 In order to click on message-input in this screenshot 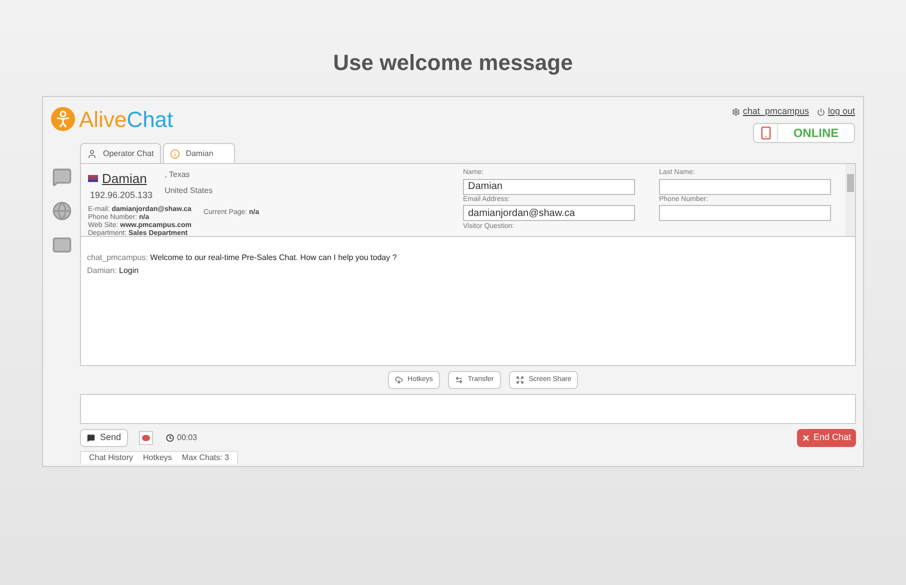, I will do `click(468, 409)`.